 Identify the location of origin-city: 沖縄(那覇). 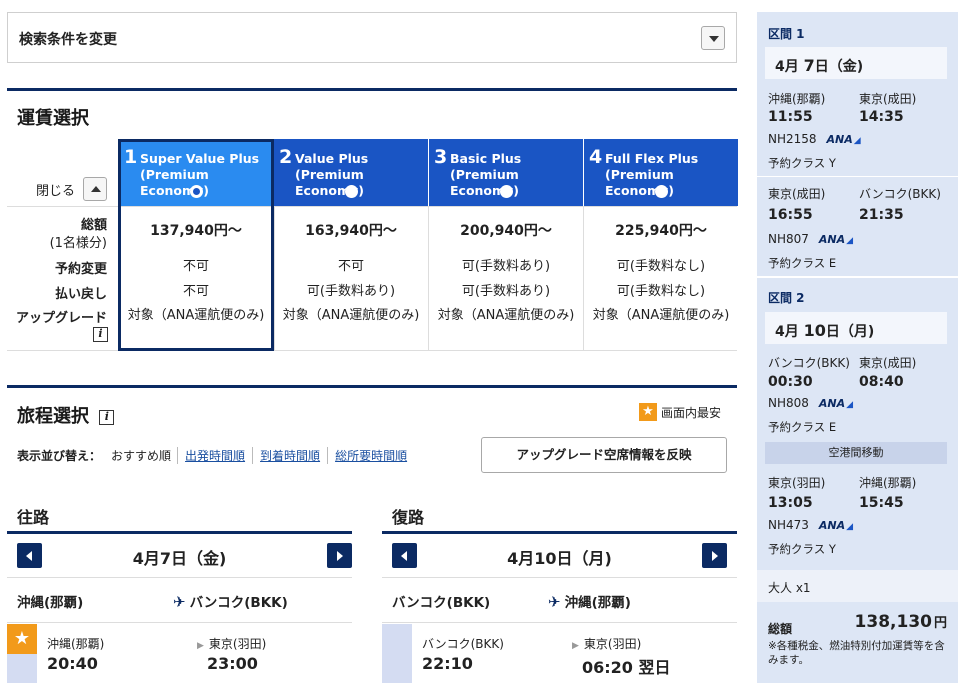
(50, 603).